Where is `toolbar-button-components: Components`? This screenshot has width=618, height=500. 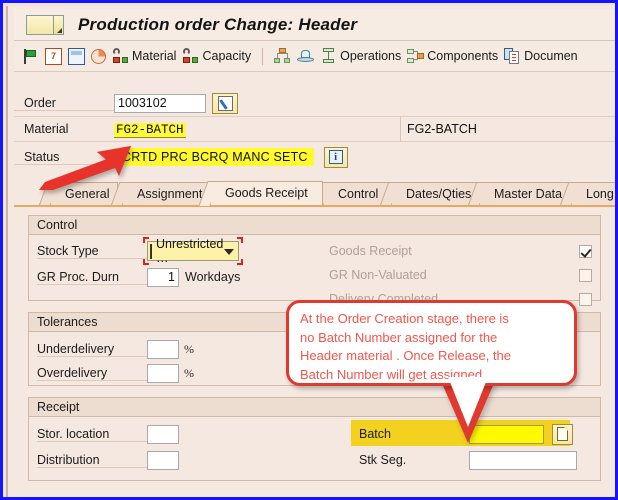 toolbar-button-components: Components is located at coordinates (452, 56).